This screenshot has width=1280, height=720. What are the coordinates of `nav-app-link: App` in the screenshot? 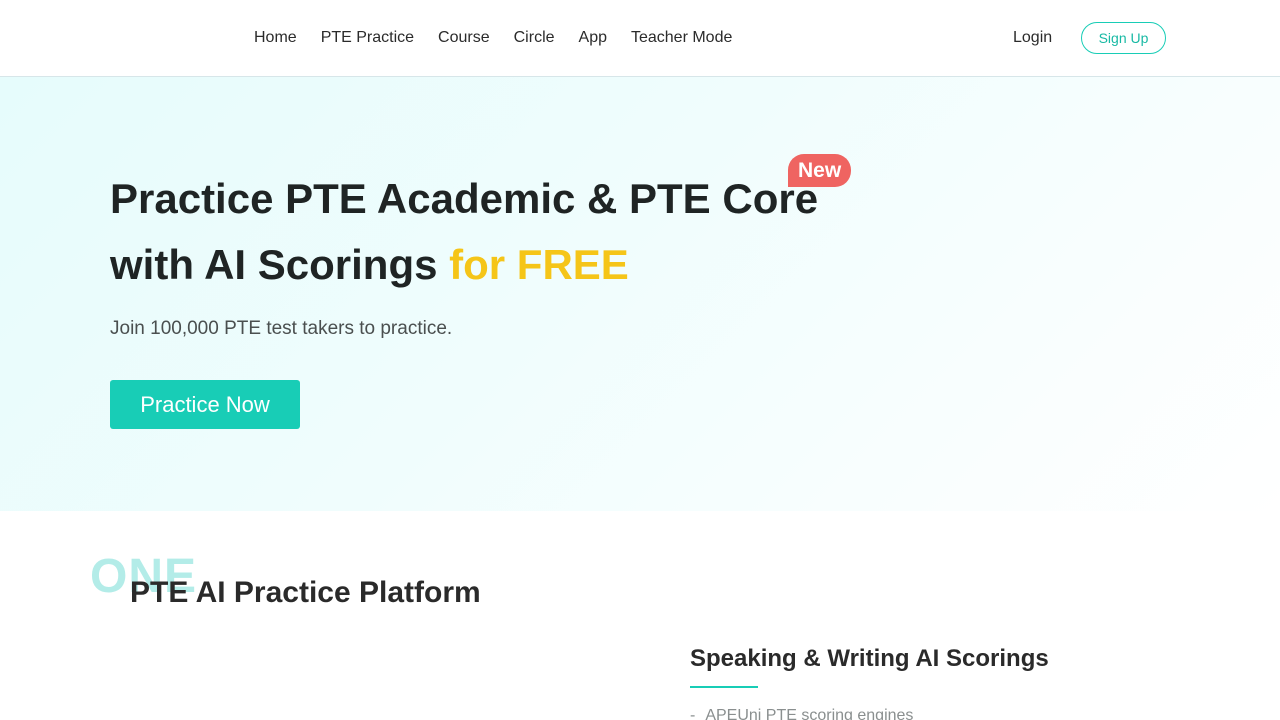 It's located at (593, 38).